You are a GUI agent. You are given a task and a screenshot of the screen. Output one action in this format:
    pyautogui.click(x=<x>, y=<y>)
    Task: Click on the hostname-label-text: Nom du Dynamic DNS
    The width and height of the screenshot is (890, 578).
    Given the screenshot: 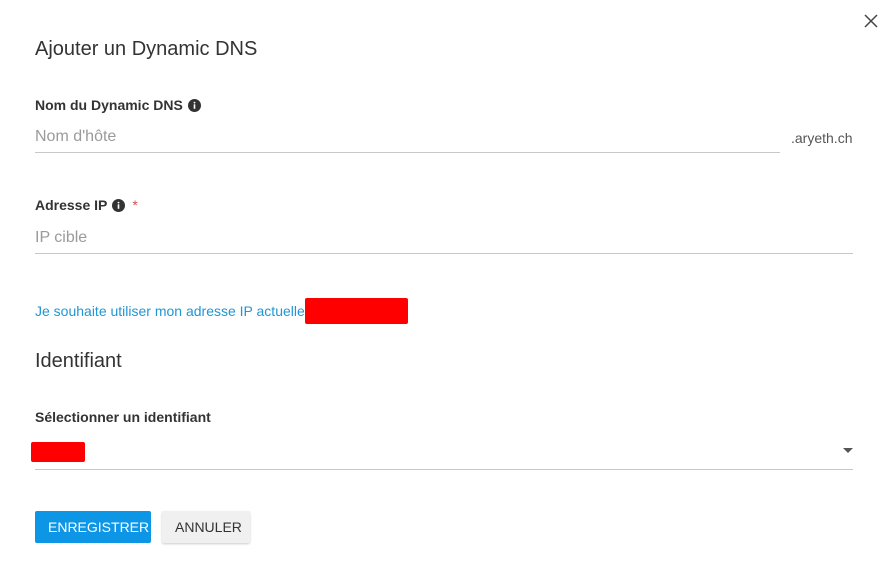 What is the action you would take?
    pyautogui.click(x=109, y=105)
    